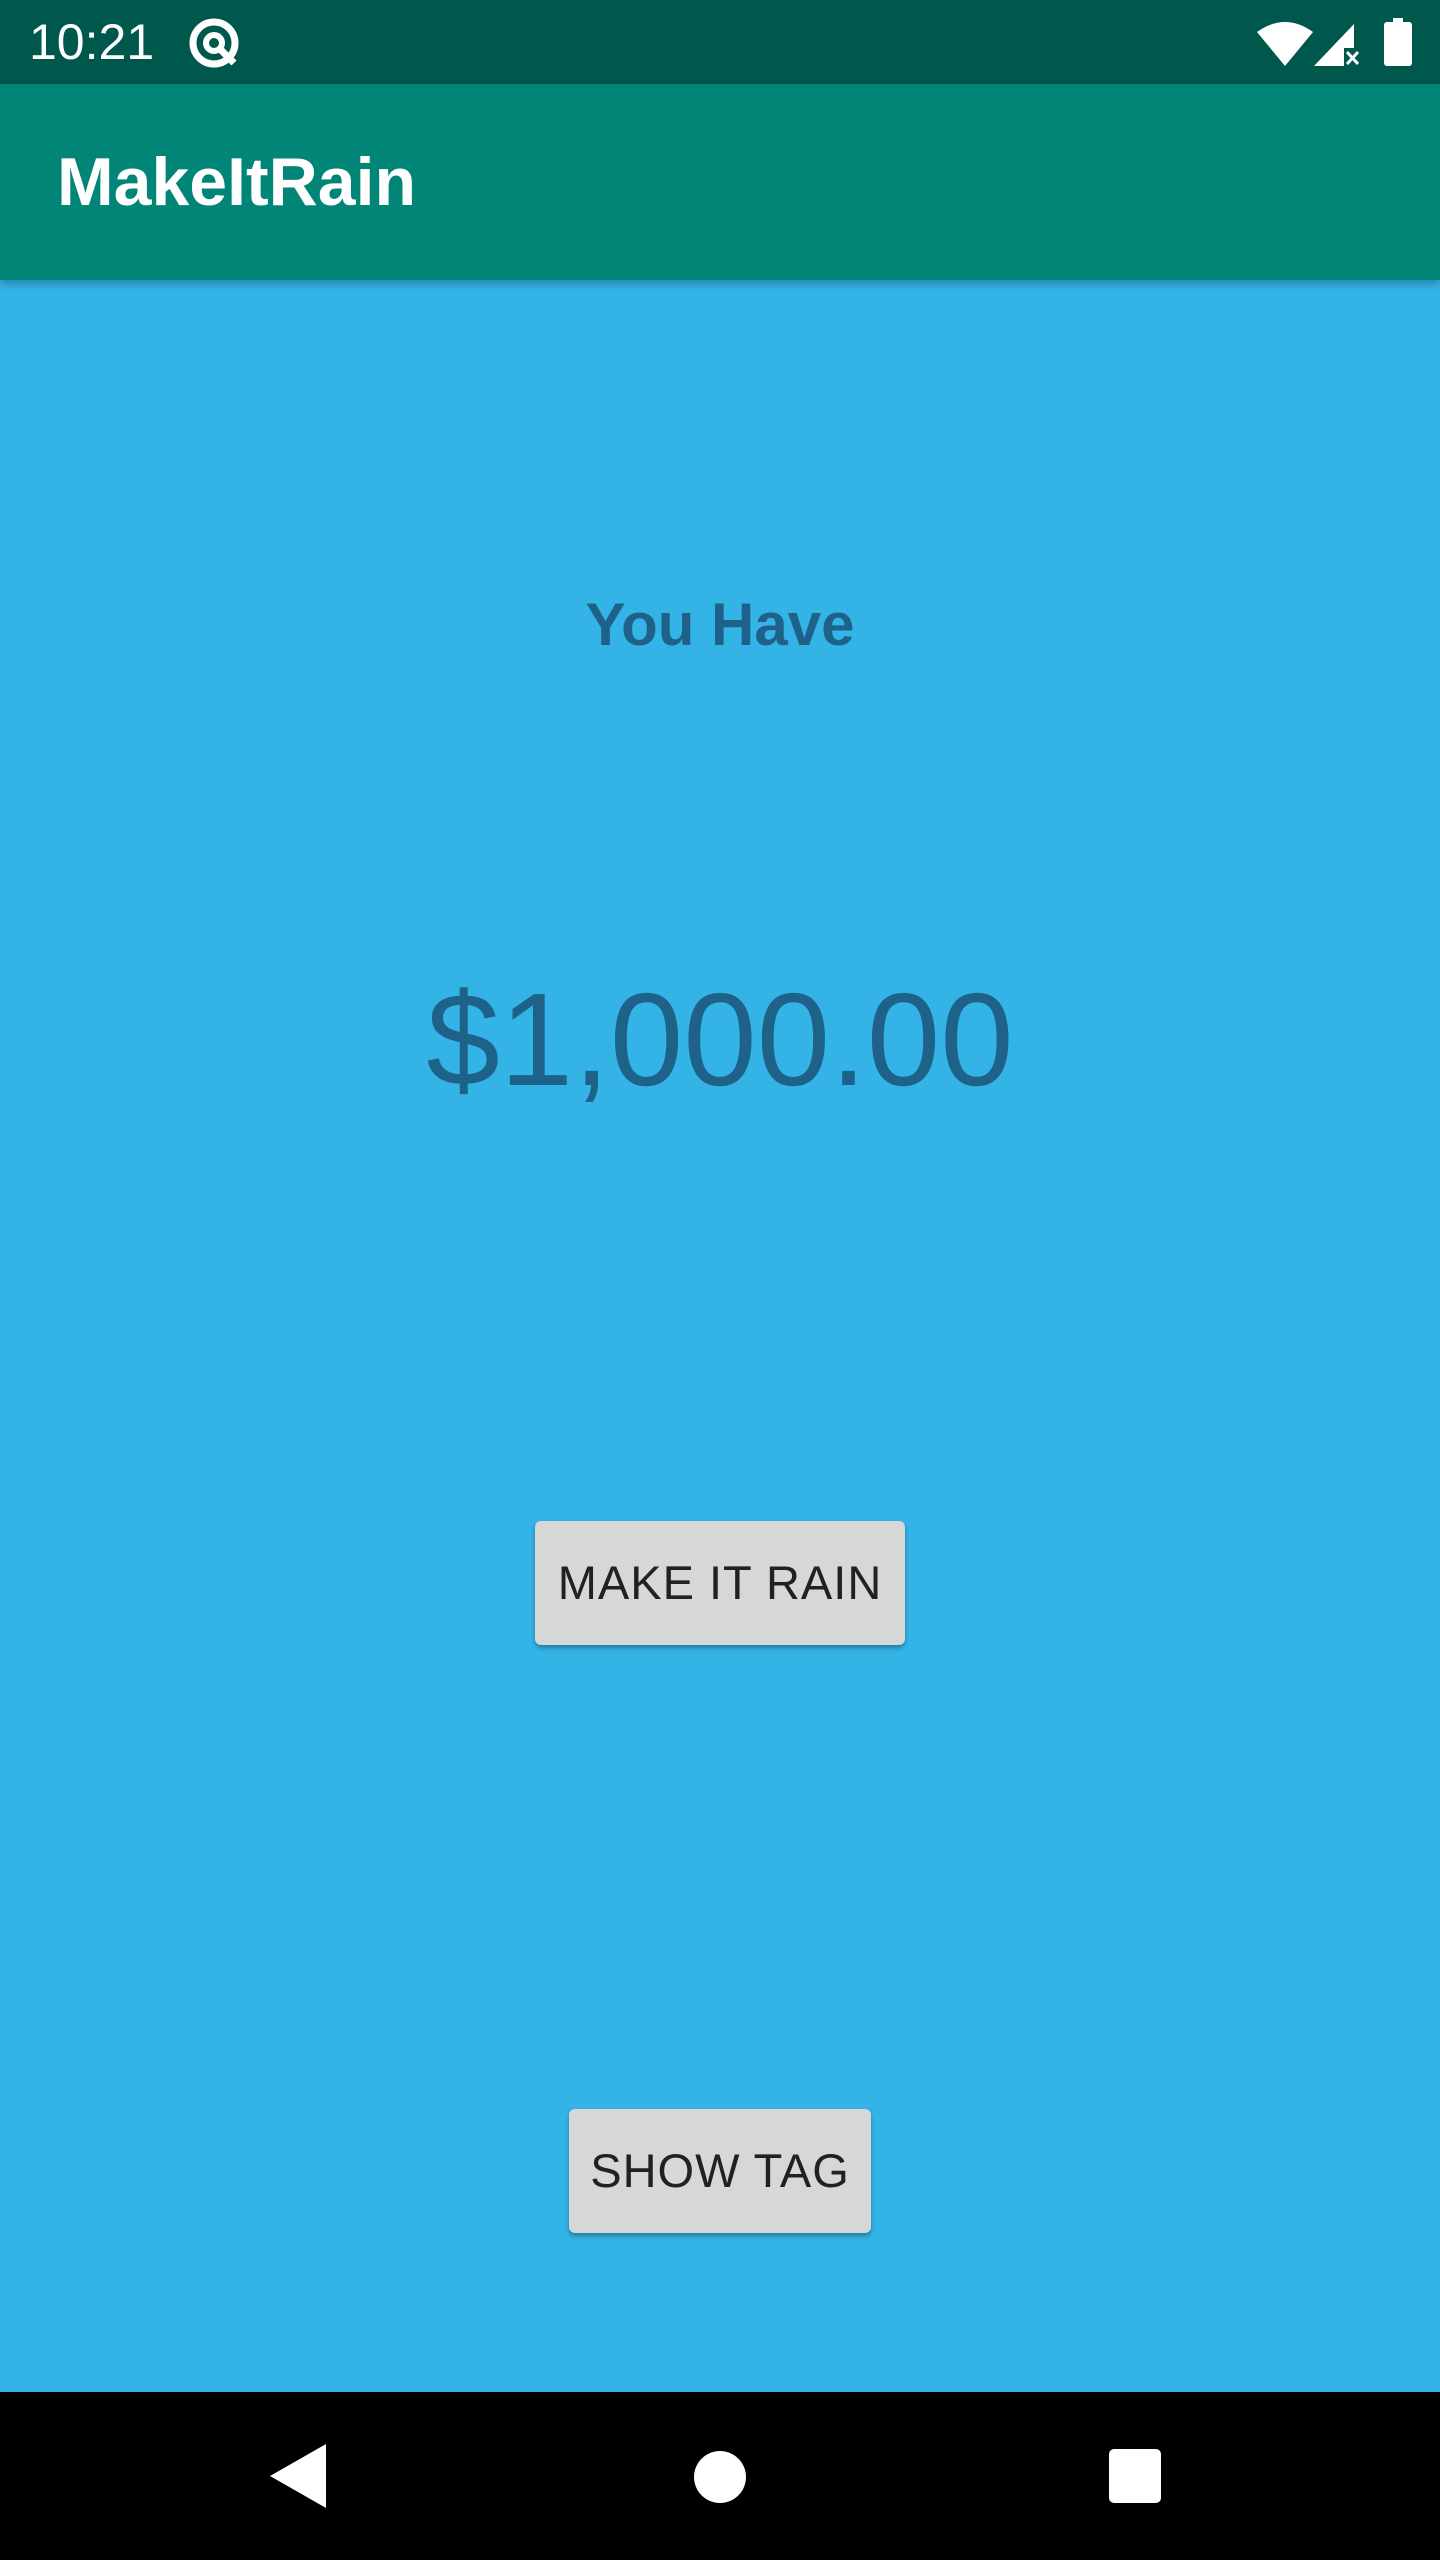  I want to click on money-amount: $1,000.00, so click(720, 1039).